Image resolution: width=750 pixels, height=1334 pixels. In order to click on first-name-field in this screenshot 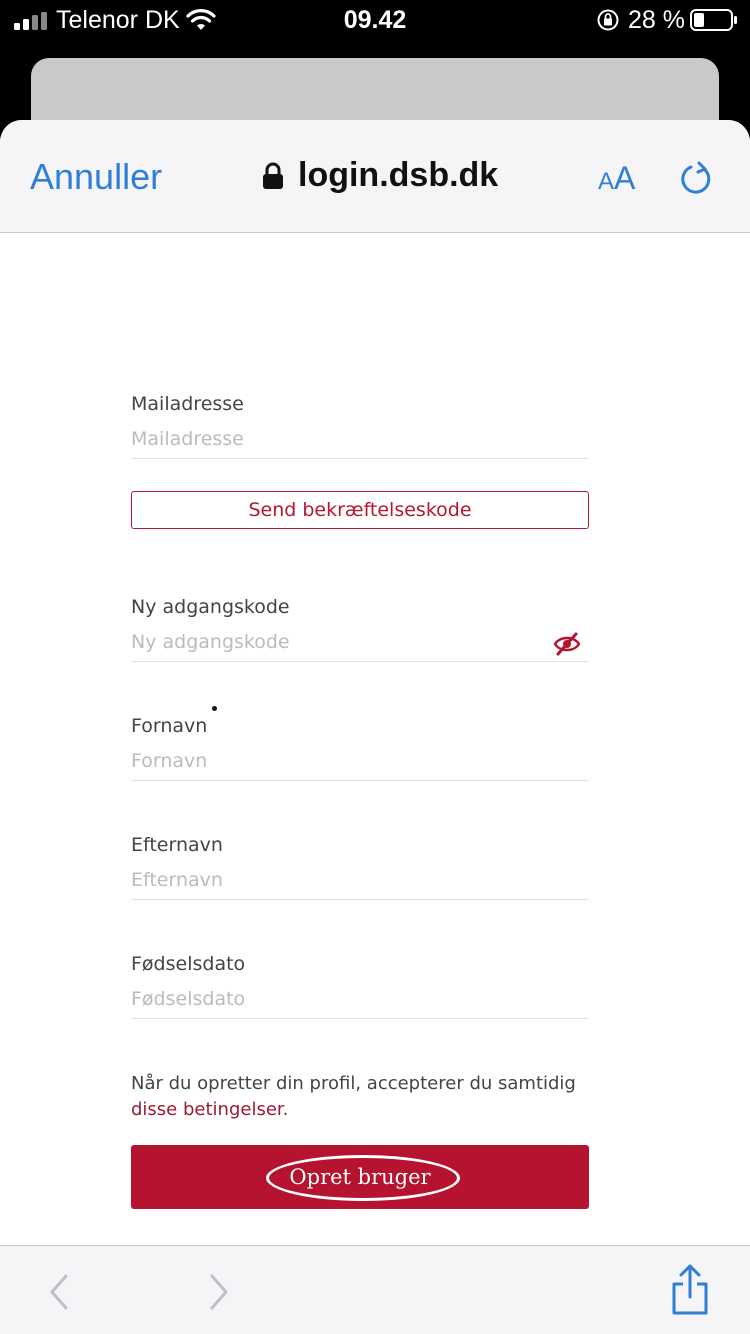, I will do `click(360, 761)`.